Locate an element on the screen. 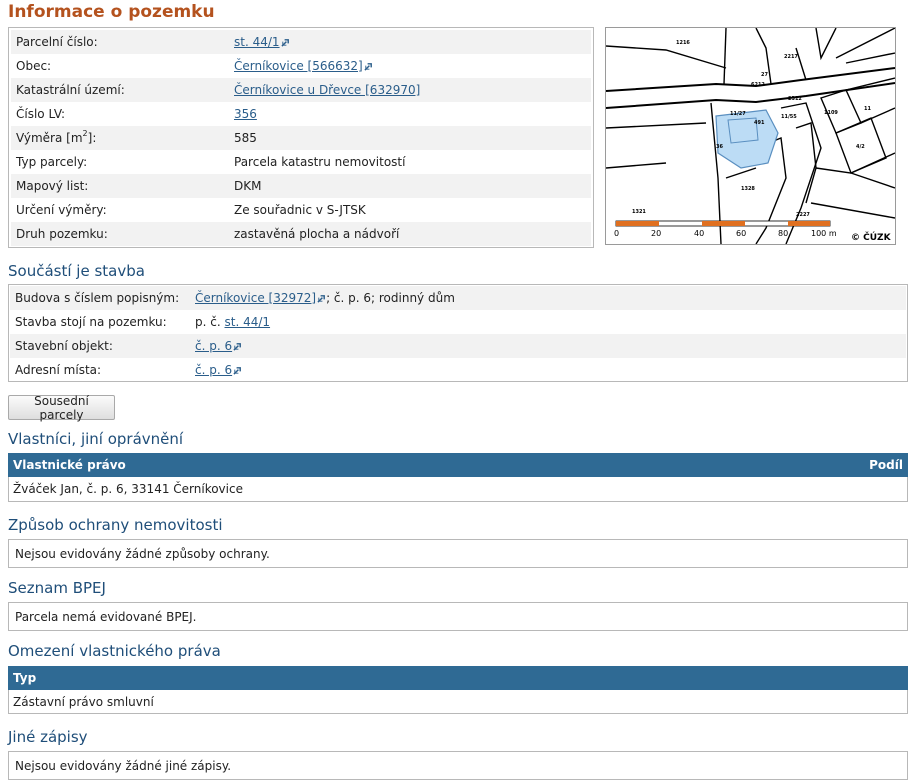  scale-tick: 20 is located at coordinates (656, 233).